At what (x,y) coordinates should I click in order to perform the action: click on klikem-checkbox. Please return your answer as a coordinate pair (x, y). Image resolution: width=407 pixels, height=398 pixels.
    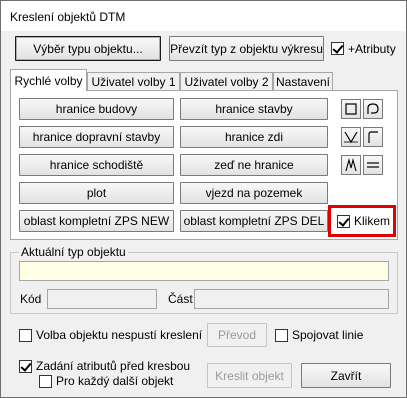
    Looking at the image, I should click on (343, 221).